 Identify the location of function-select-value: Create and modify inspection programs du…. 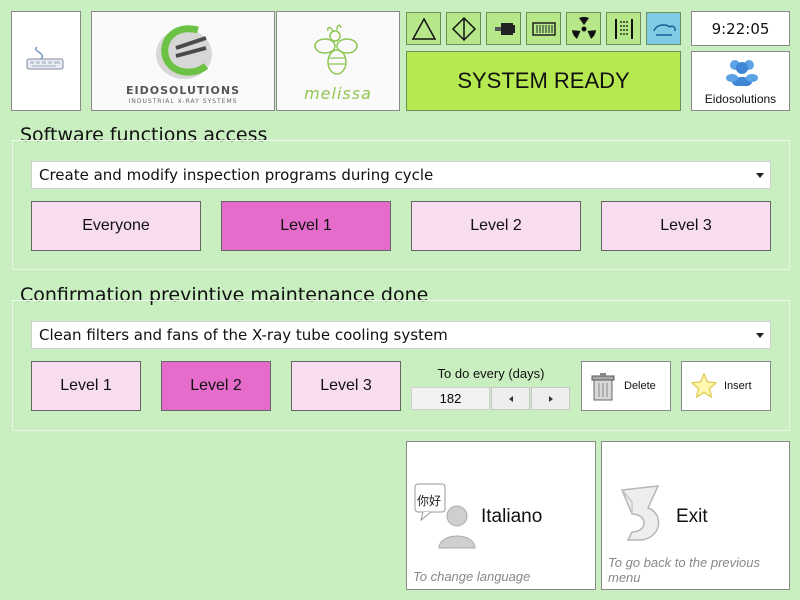
(236, 175).